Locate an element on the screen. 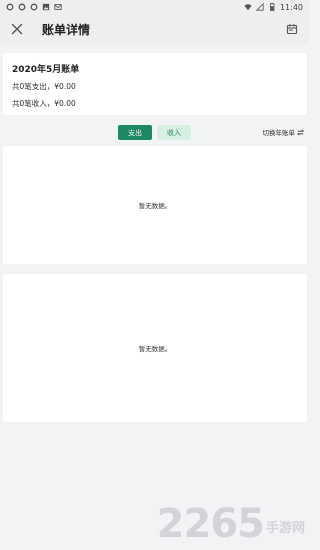 This screenshot has width=320, height=550. watermark-text: 手游网 is located at coordinates (285, 528).